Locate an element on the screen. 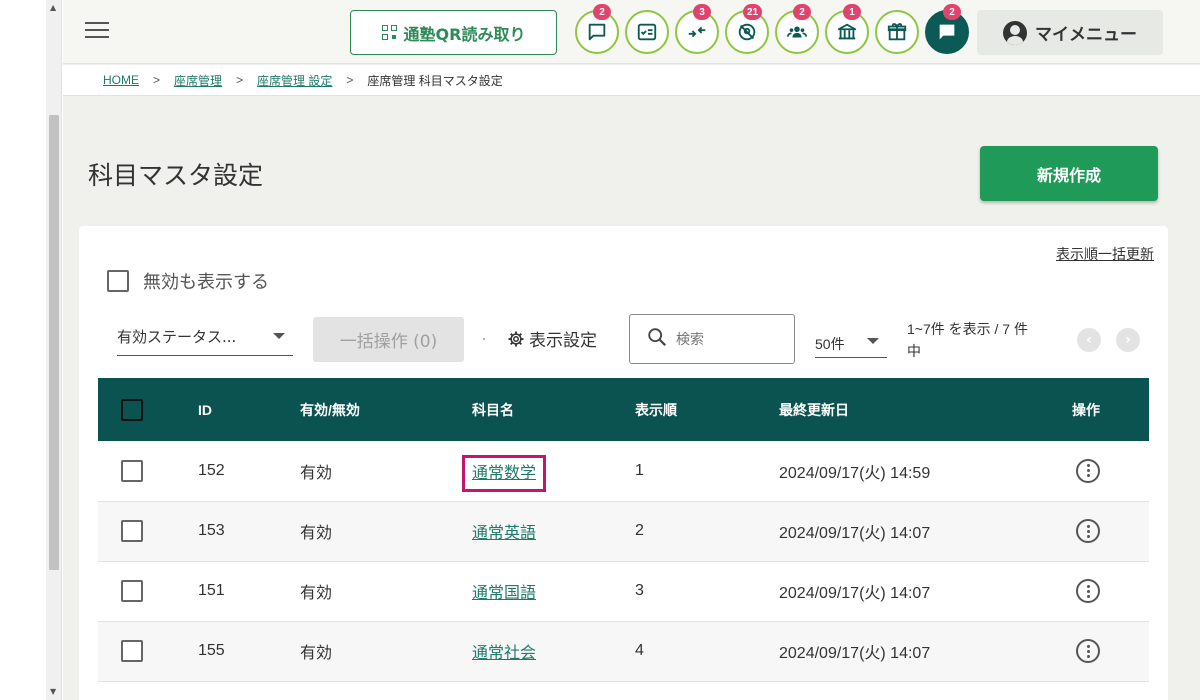  bulk-order-update-link: 表示順一括更新 is located at coordinates (1105, 254).